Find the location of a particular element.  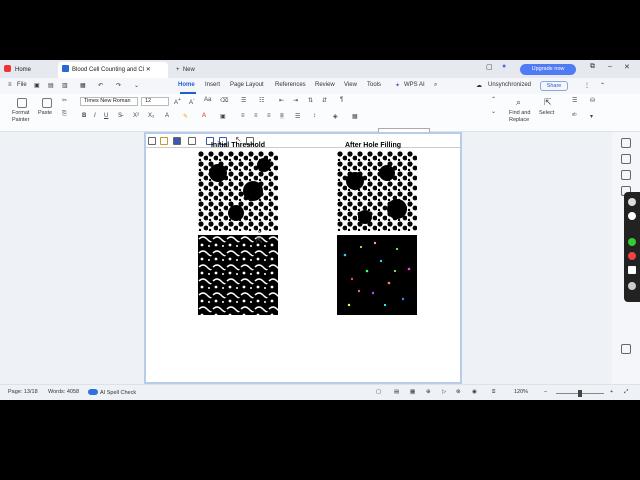

print-preview-icon: ▦ is located at coordinates (83, 85).